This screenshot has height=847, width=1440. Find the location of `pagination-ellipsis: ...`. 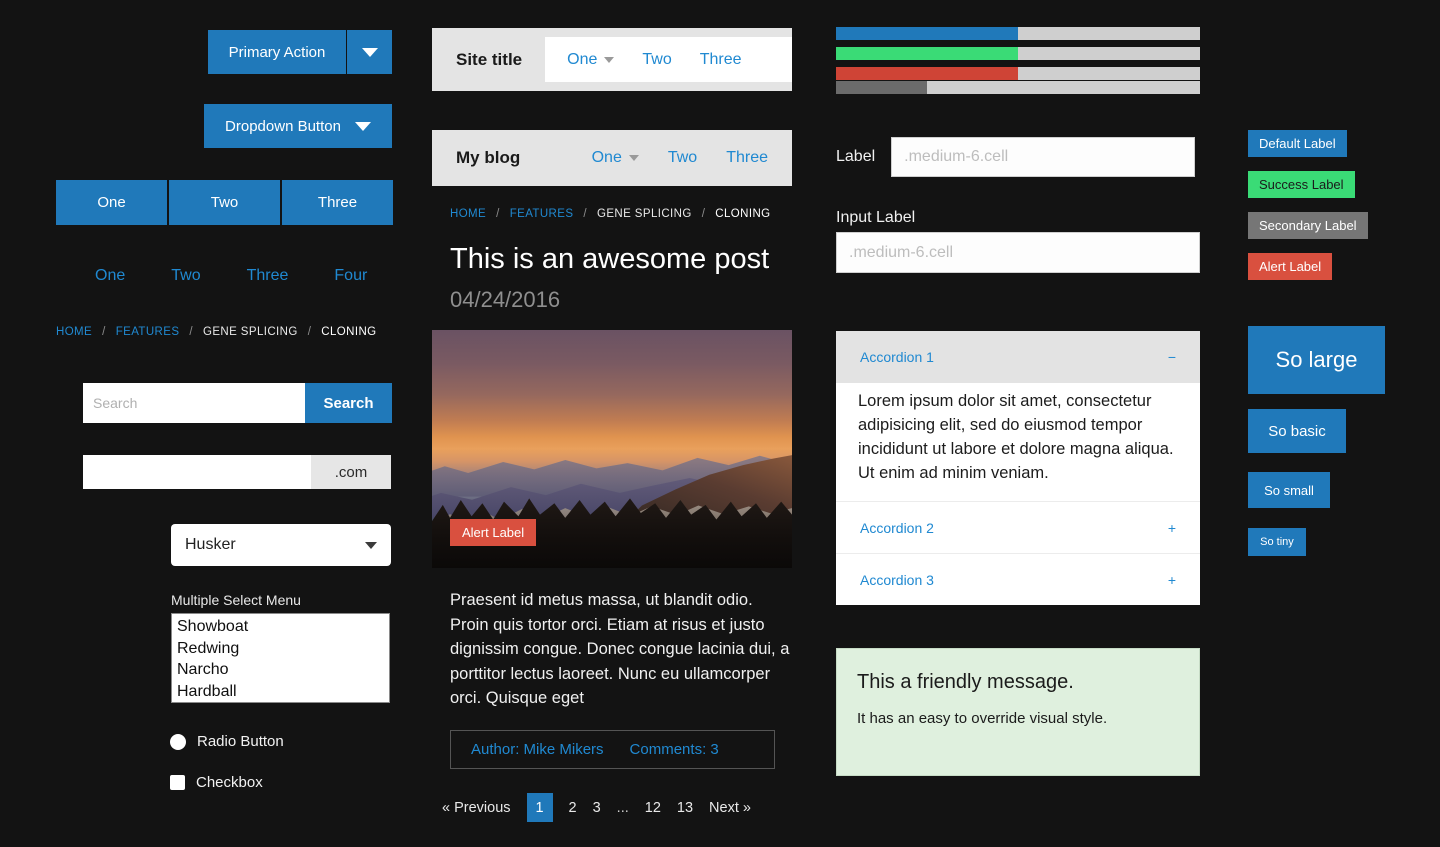

pagination-ellipsis: ... is located at coordinates (622, 807).